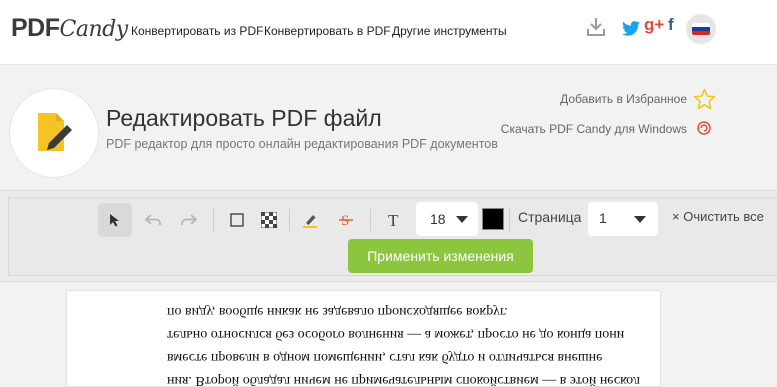  I want to click on strikethrough-tool-button: S, so click(346, 220).